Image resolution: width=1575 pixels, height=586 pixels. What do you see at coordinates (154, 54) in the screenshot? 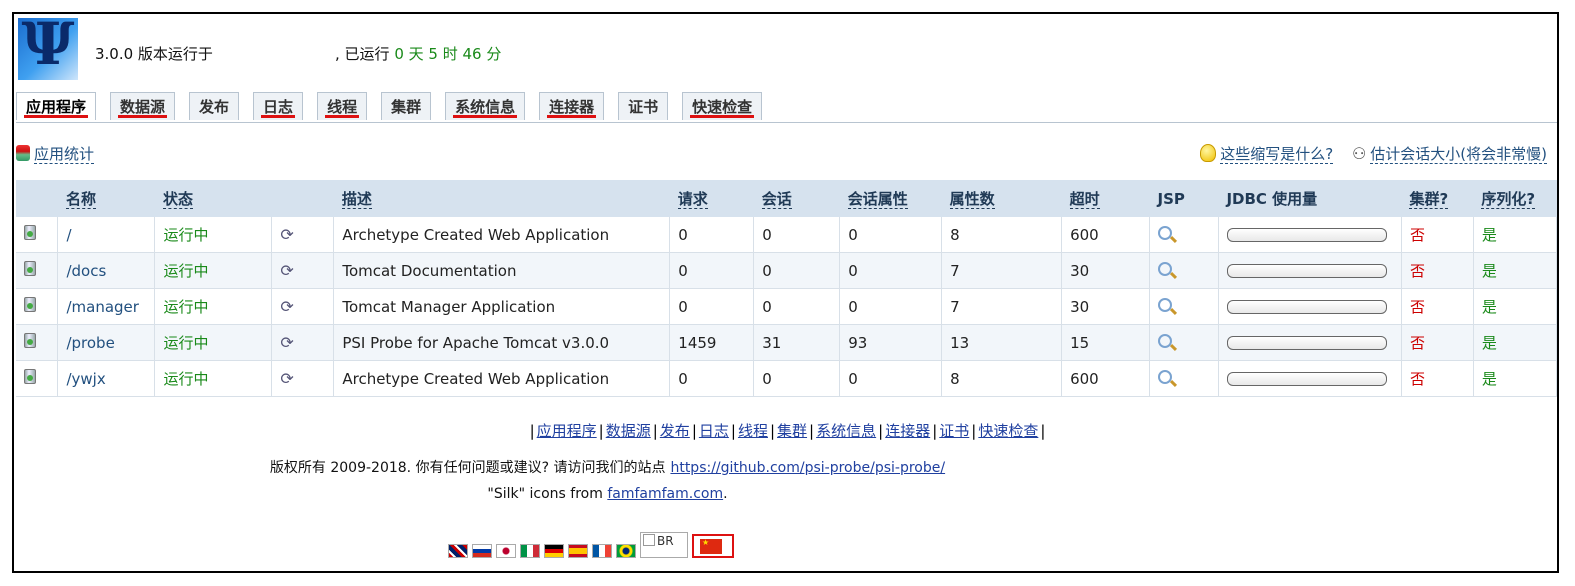
I see `version-text: 3.0.0 版本运行于` at bounding box center [154, 54].